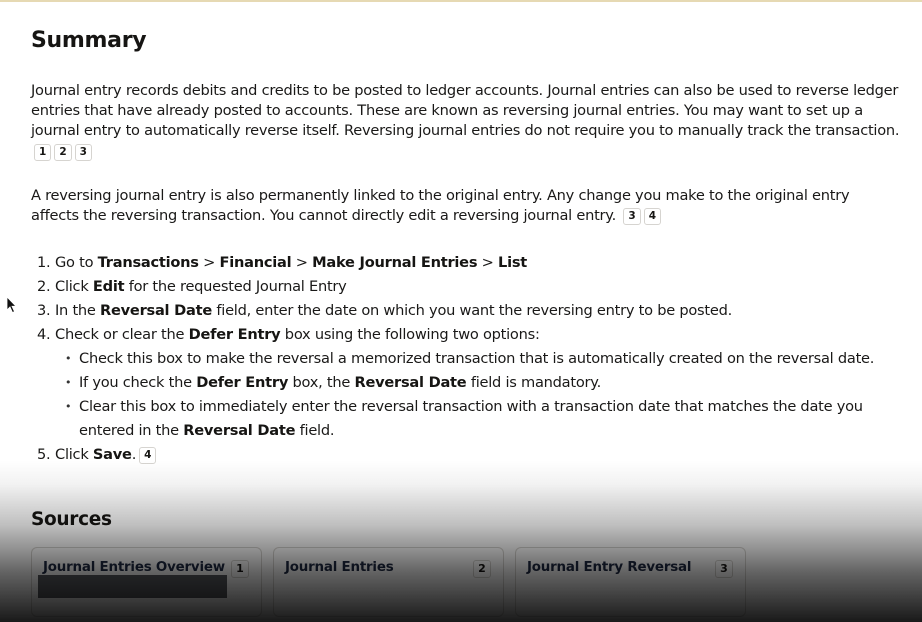  I want to click on step-text: Go to, so click(76, 263).